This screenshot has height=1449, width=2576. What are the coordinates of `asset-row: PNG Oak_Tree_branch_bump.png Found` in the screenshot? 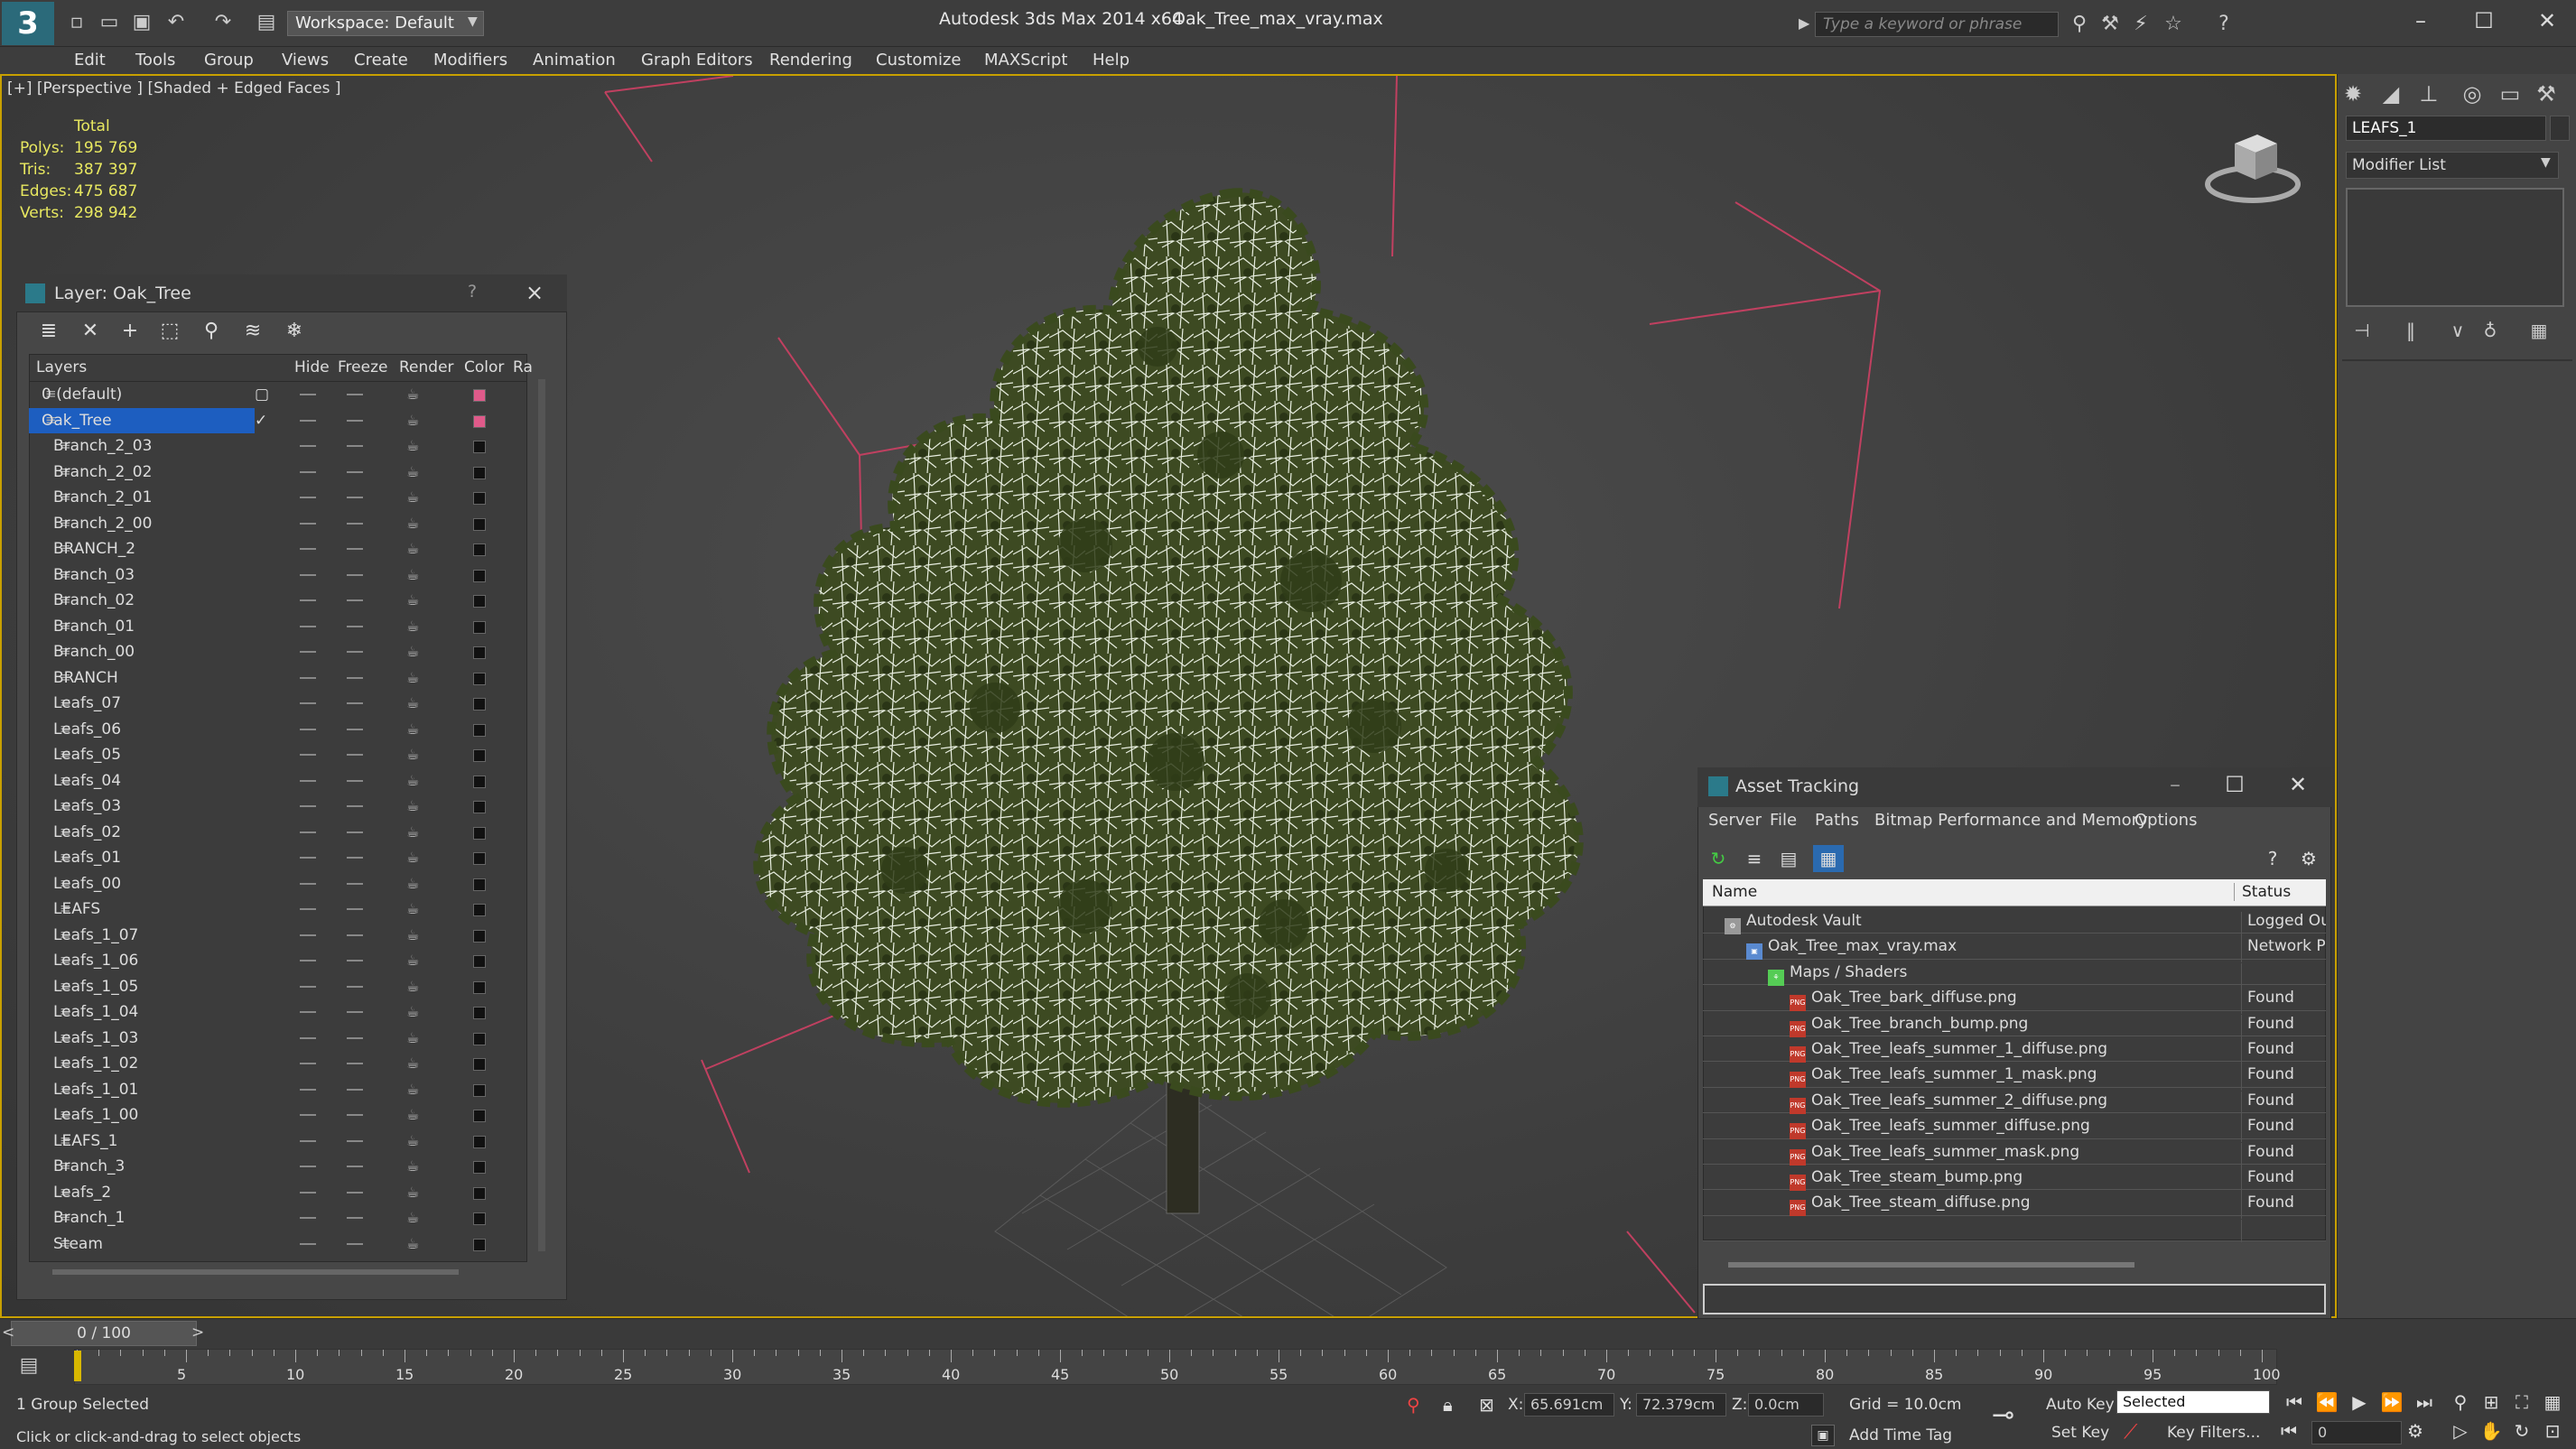 It's located at (2014, 1025).